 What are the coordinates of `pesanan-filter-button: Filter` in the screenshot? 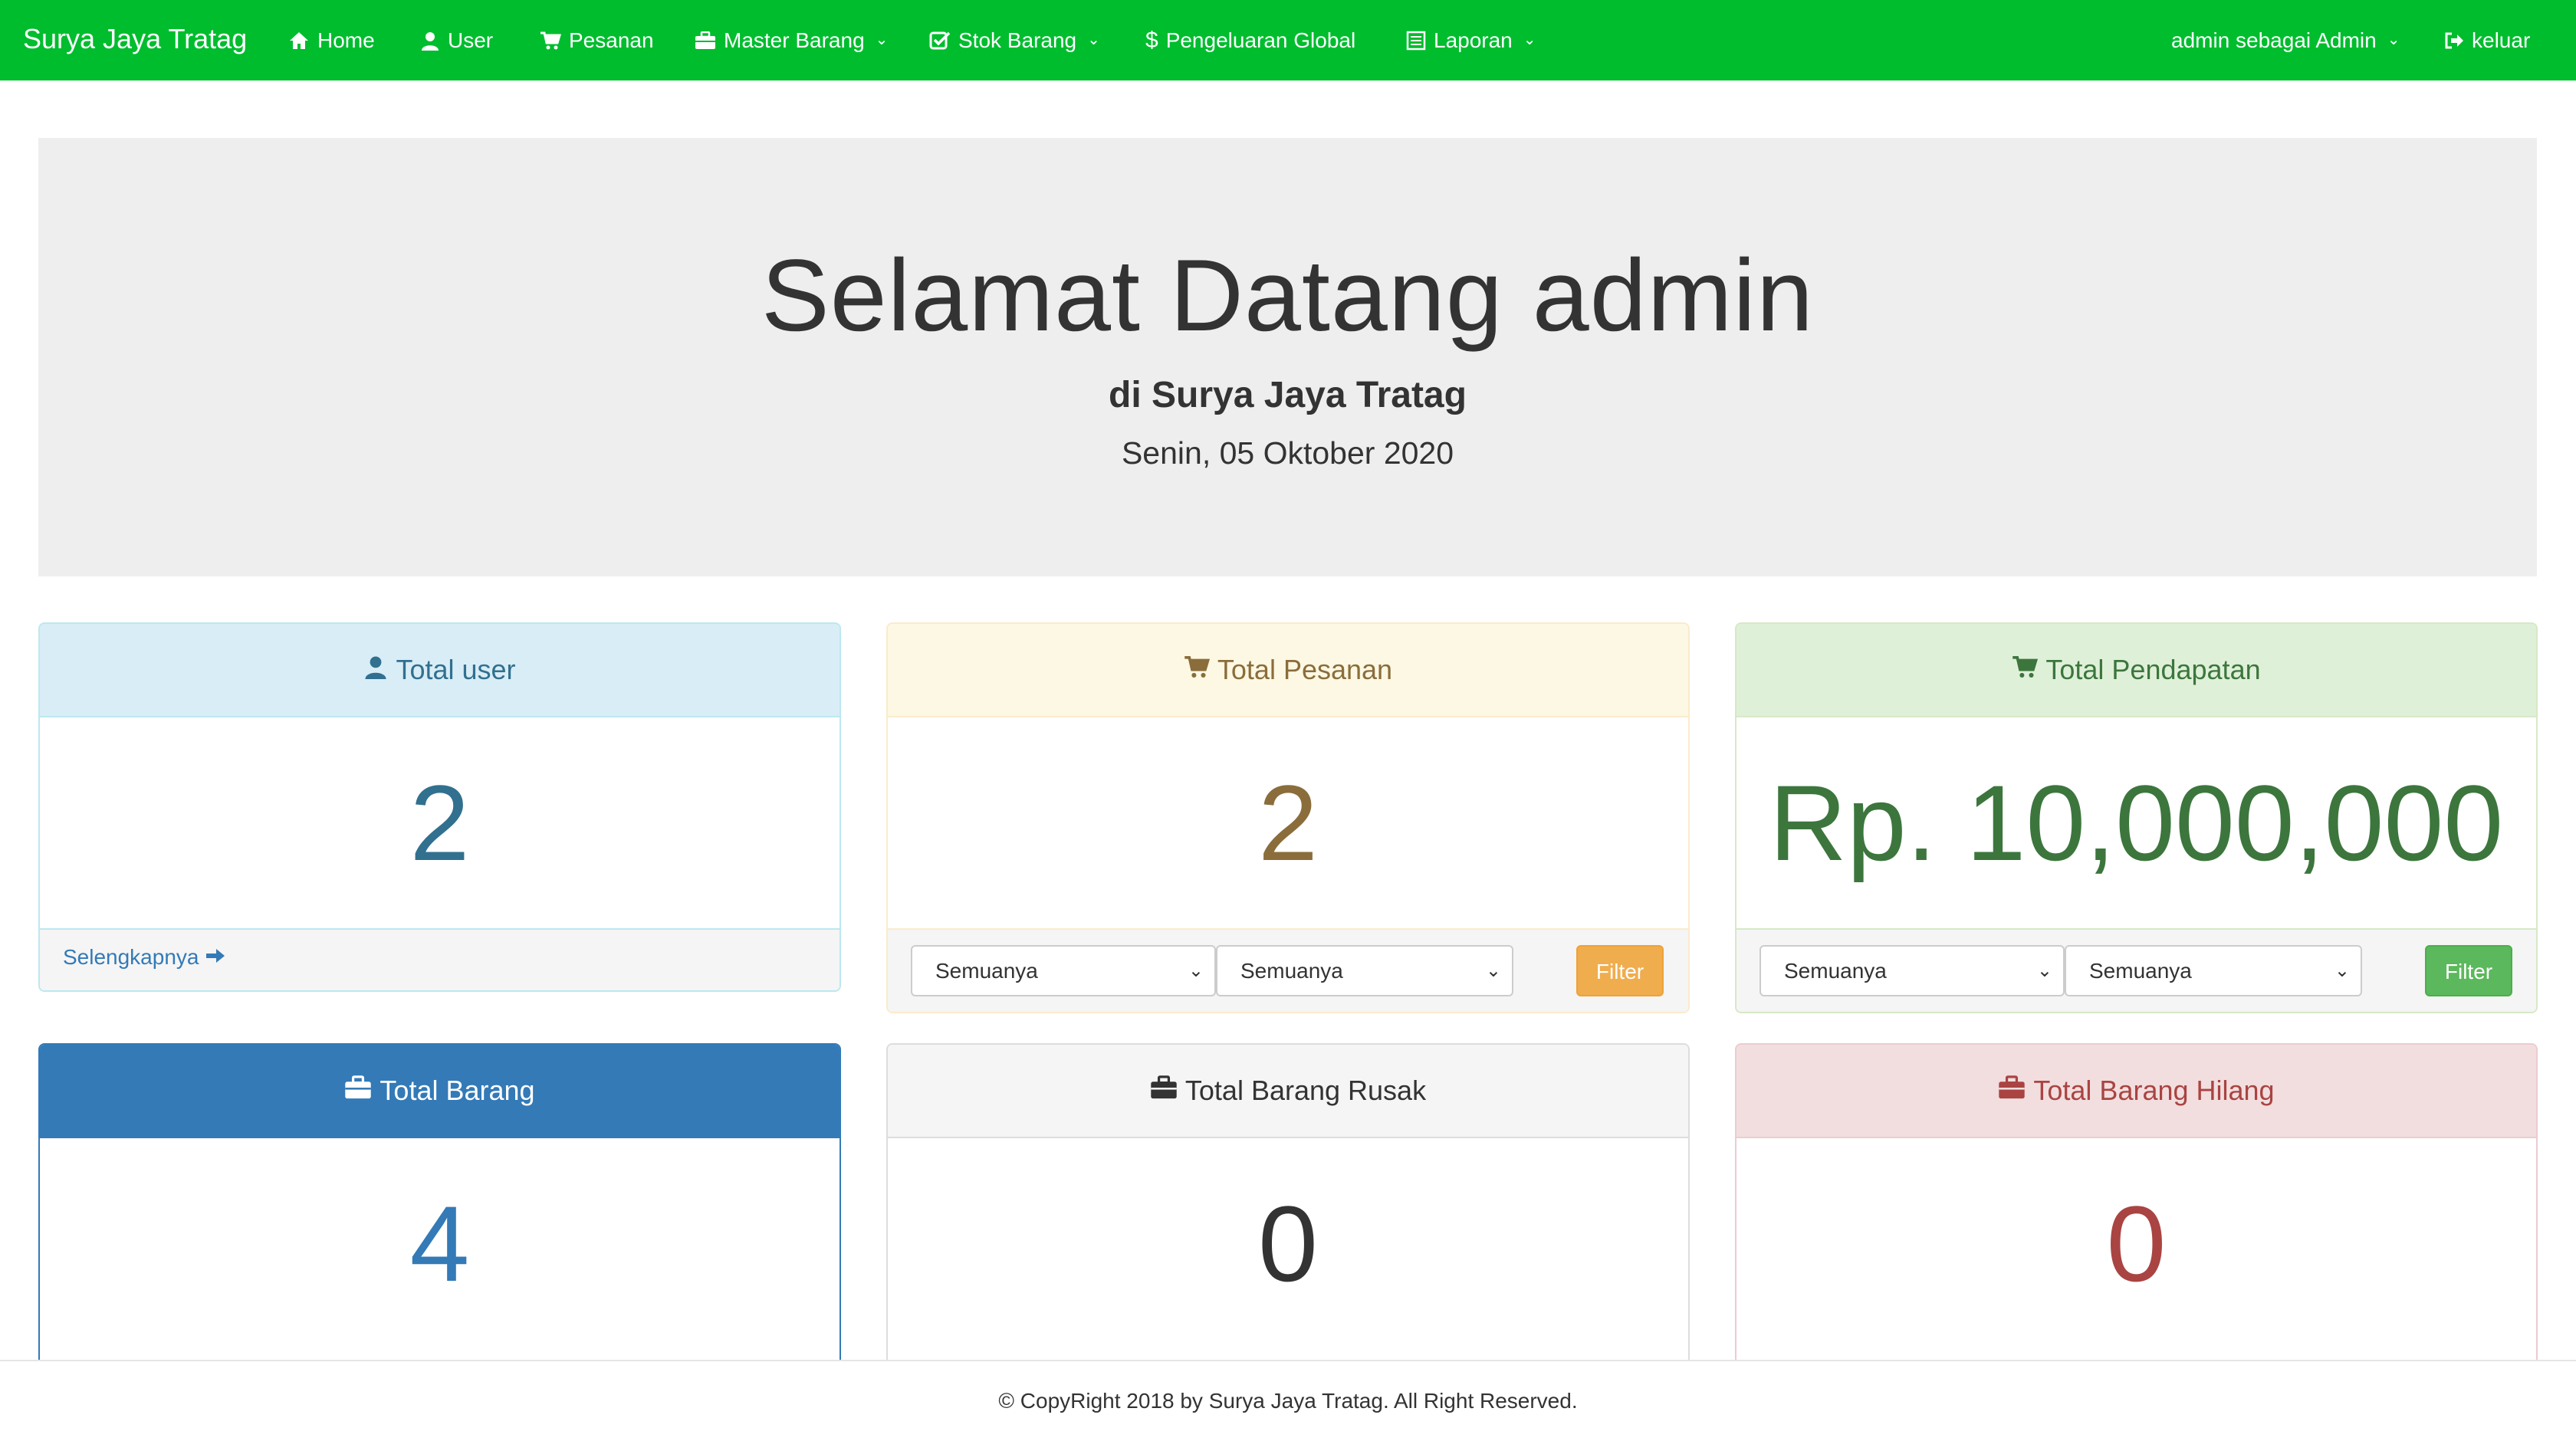 It's located at (1620, 970).